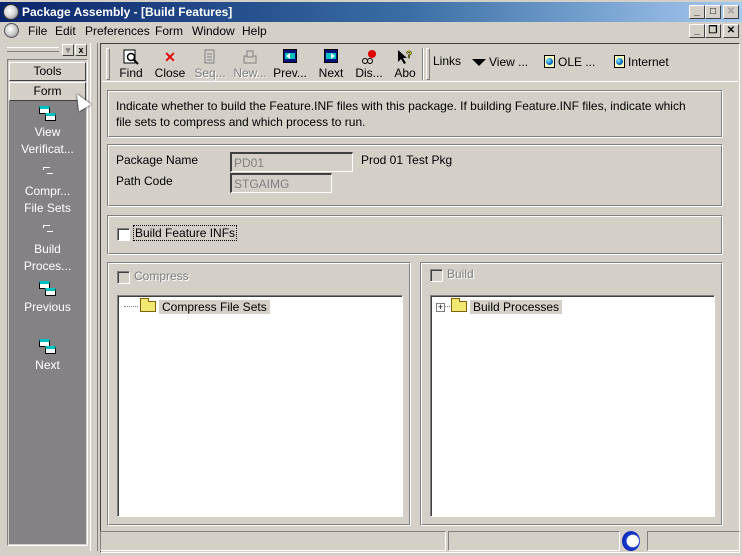 This screenshot has width=742, height=556. Describe the element at coordinates (123, 277) in the screenshot. I see `compress-checkbox` at that location.